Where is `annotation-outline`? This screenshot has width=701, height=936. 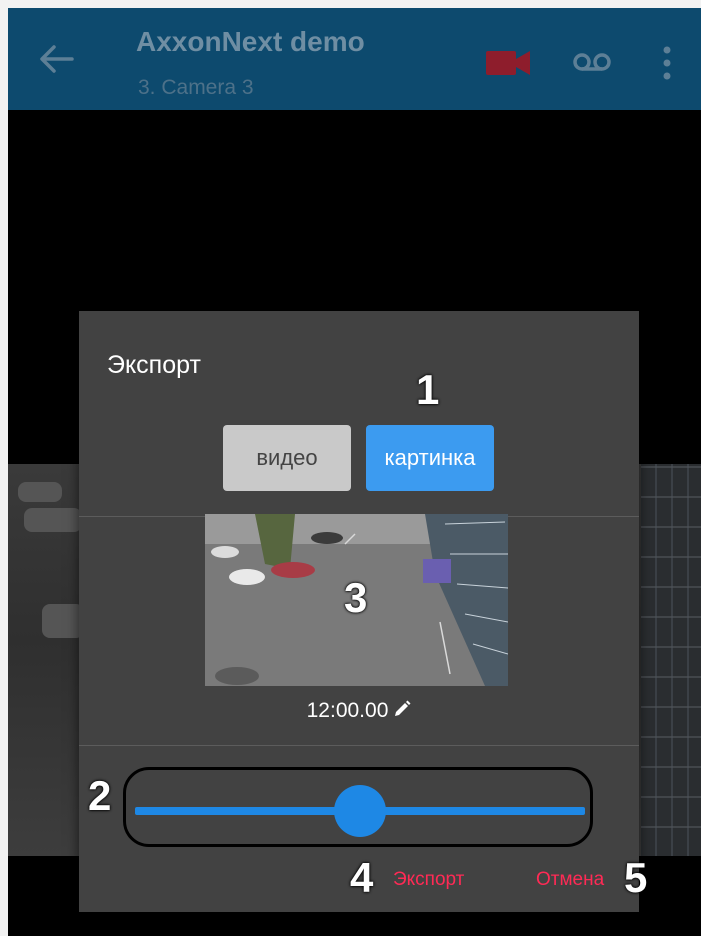
annotation-outline is located at coordinates (358, 807).